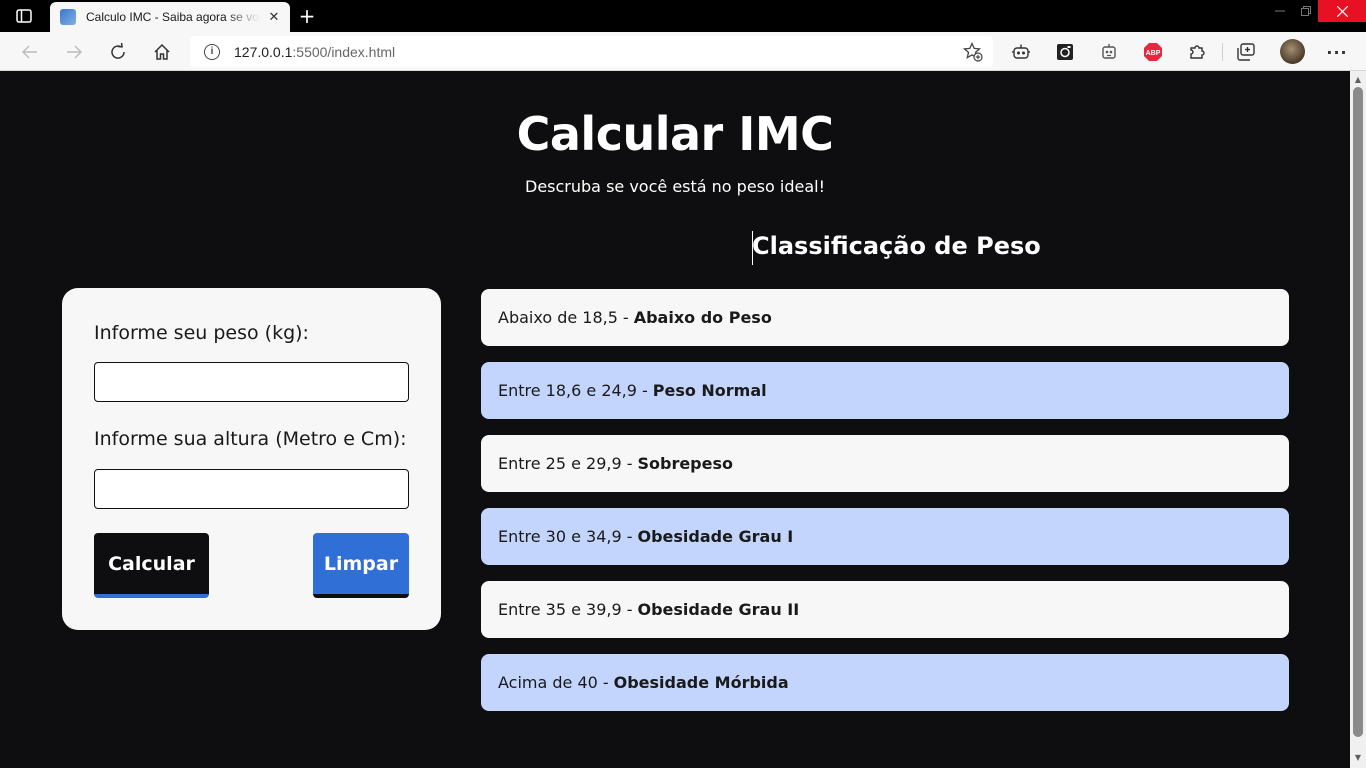 Image resolution: width=1366 pixels, height=768 pixels. I want to click on classification-title: Classificação de Peso, so click(896, 246).